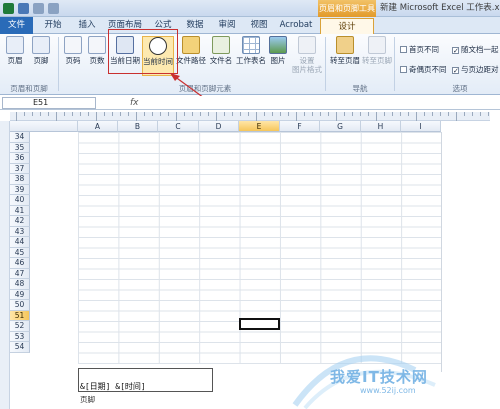  What do you see at coordinates (381, 126) in the screenshot?
I see `column-header-h: H` at bounding box center [381, 126].